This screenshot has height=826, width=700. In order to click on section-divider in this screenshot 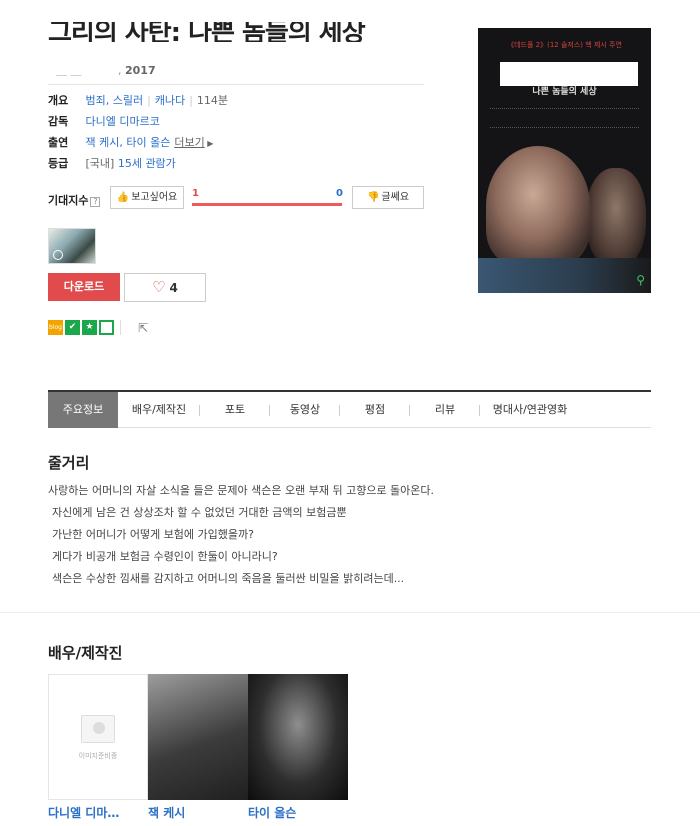, I will do `click(350, 612)`.